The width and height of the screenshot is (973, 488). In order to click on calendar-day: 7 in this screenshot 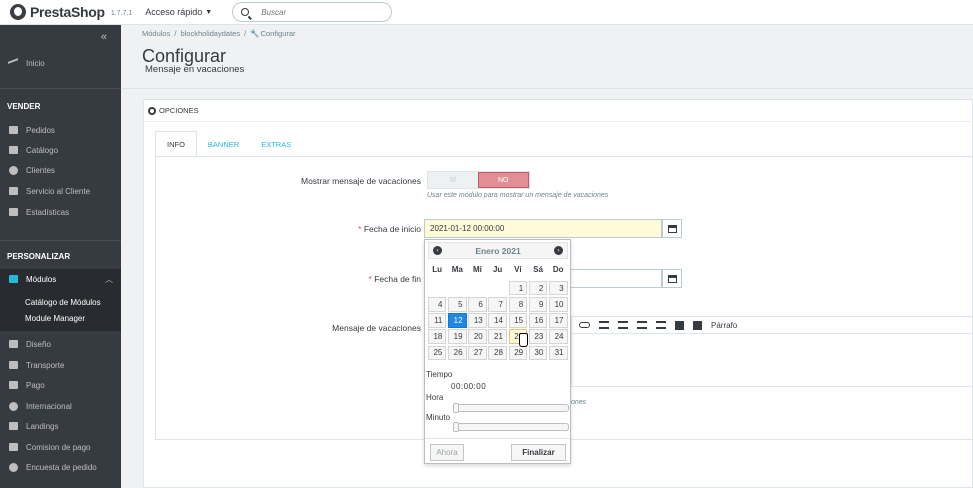, I will do `click(497, 304)`.